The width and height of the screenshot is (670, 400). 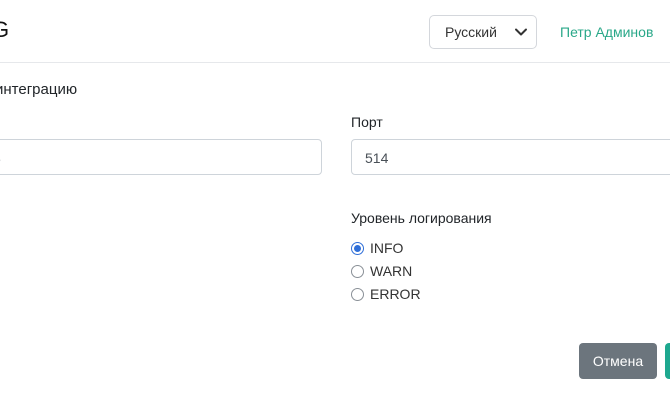 I want to click on log-level-label: Уровень логирования, so click(x=421, y=218).